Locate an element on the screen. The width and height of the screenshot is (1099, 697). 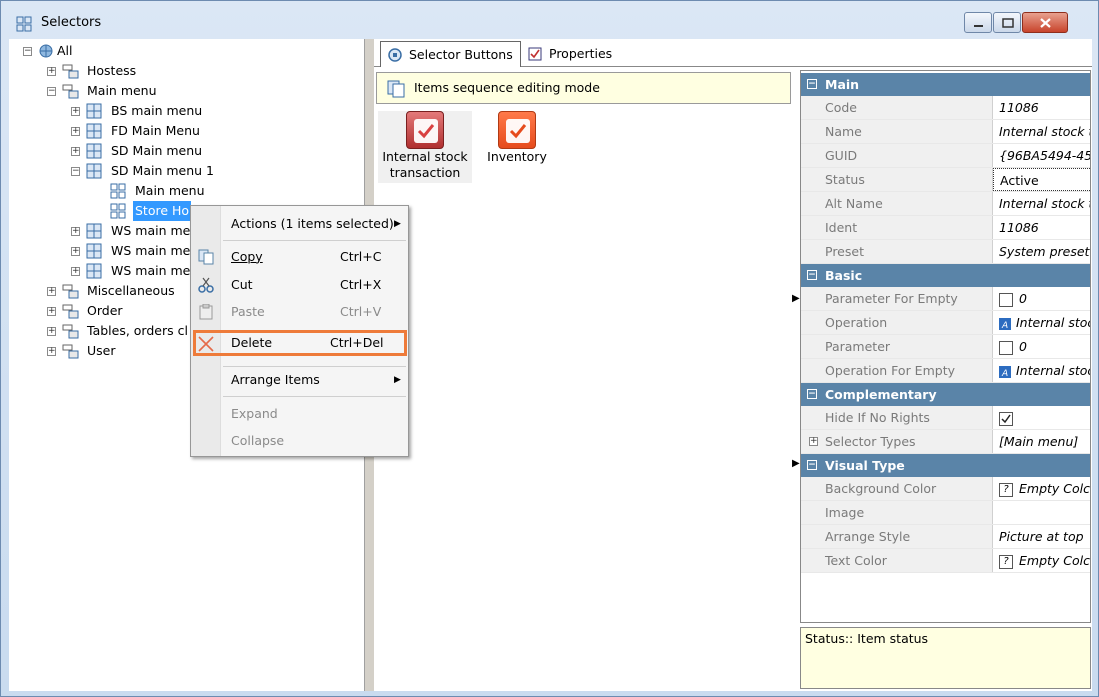
category-visual-type: − Visual Type is located at coordinates (945, 465).